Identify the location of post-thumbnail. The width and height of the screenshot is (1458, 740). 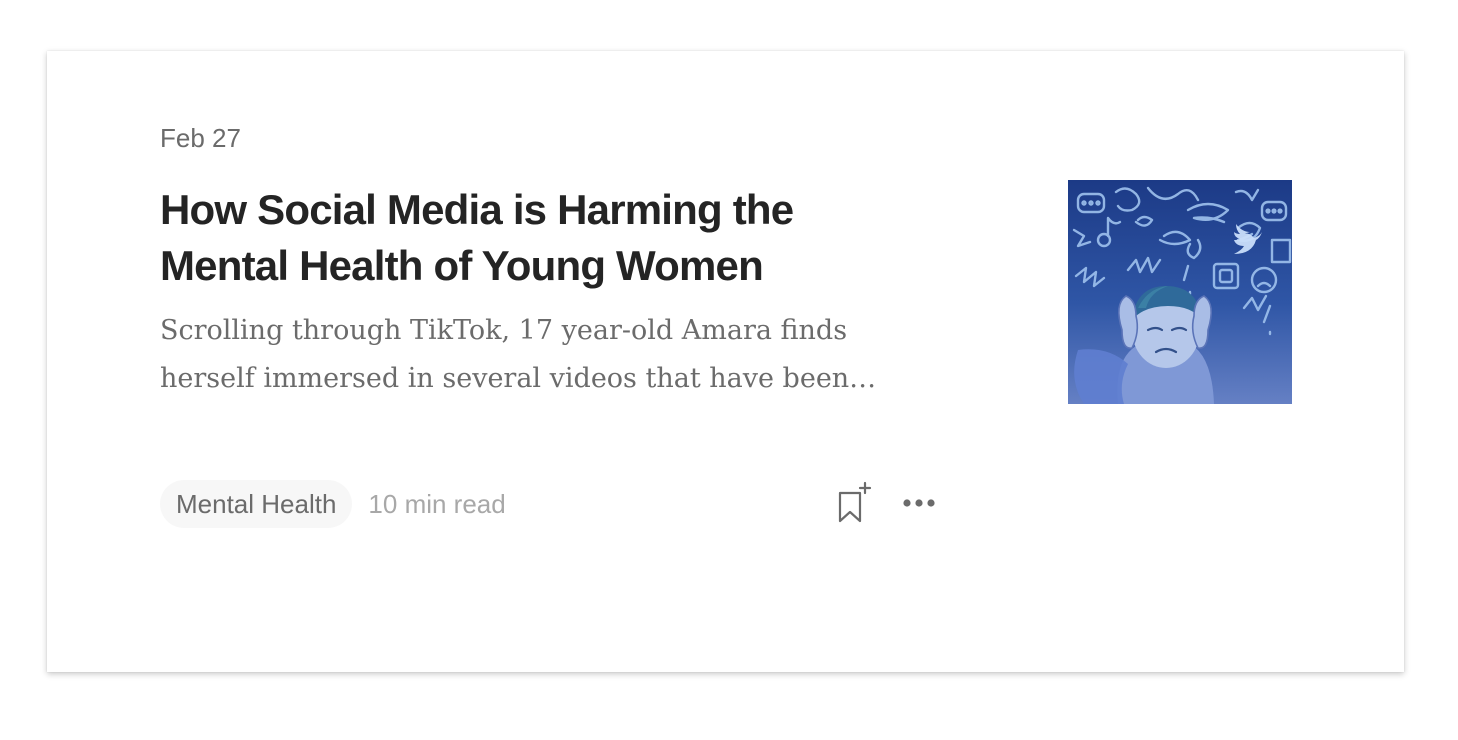
(1180, 292).